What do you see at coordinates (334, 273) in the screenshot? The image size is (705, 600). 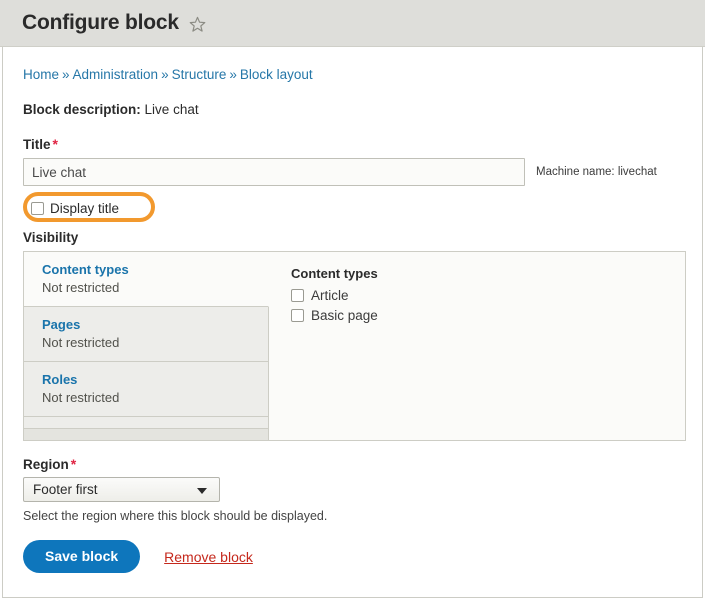 I see `pane-heading: Content types` at bounding box center [334, 273].